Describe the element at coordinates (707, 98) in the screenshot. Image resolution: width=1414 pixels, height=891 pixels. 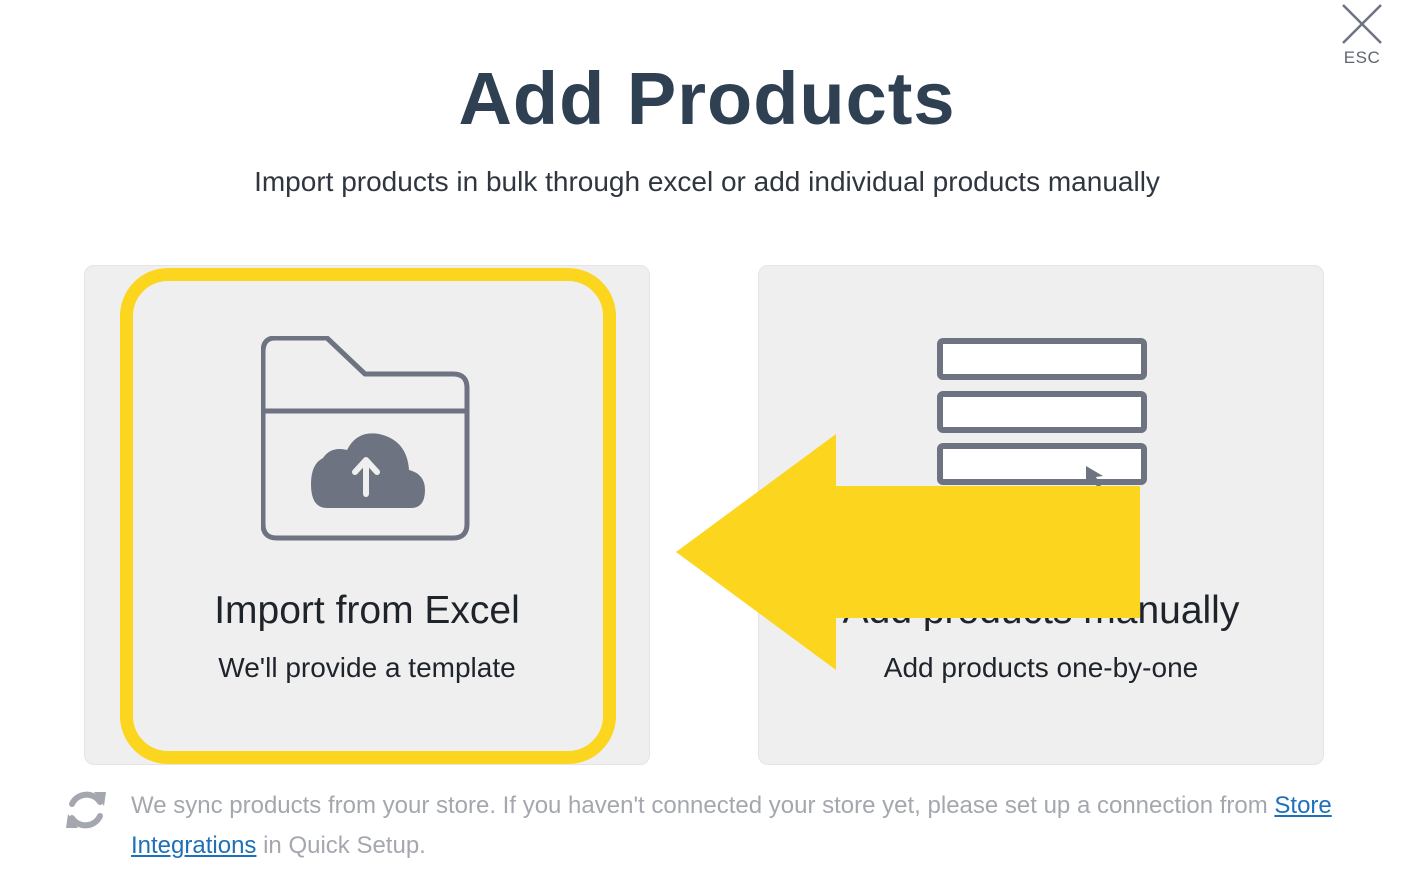
I see `page-title: Add Products` at that location.